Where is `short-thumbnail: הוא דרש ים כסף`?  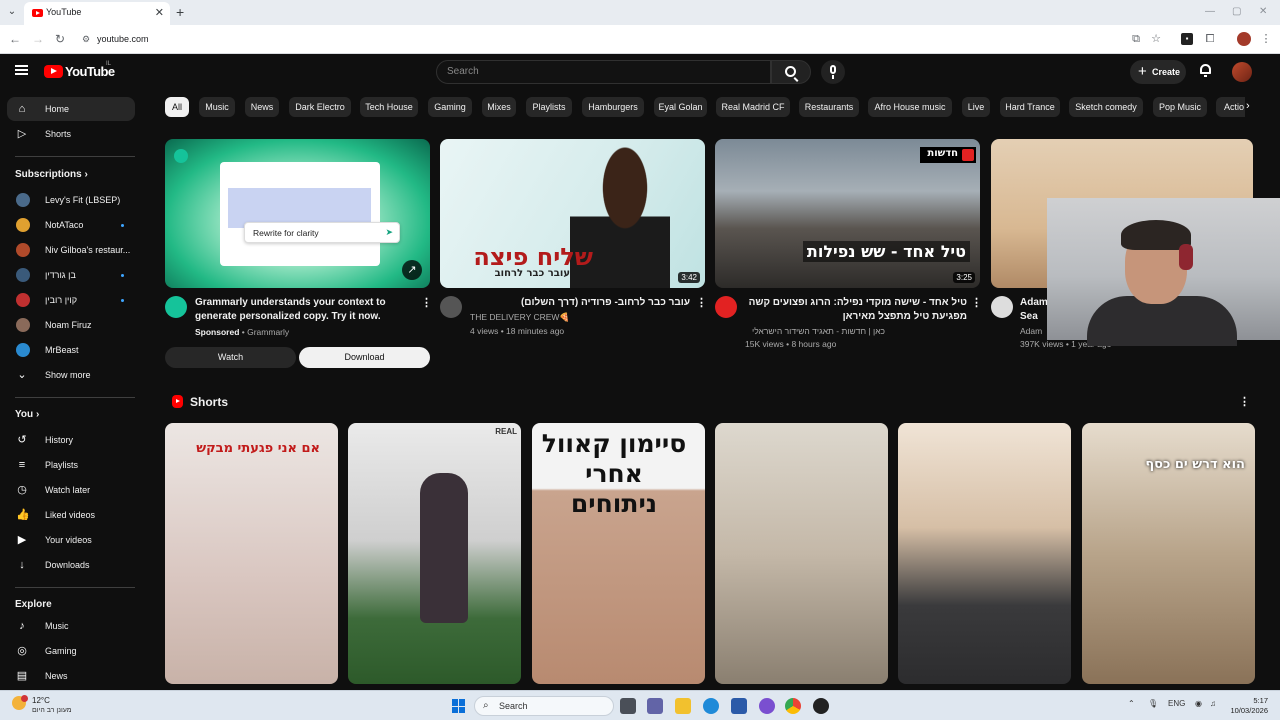 short-thumbnail: הוא דרש ים כסף is located at coordinates (1168, 553).